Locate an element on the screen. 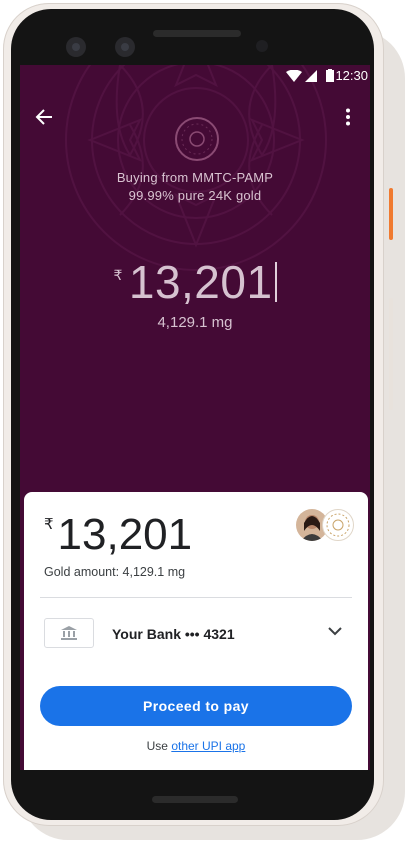  sheet-amount-value: 13,201 is located at coordinates (125, 534).